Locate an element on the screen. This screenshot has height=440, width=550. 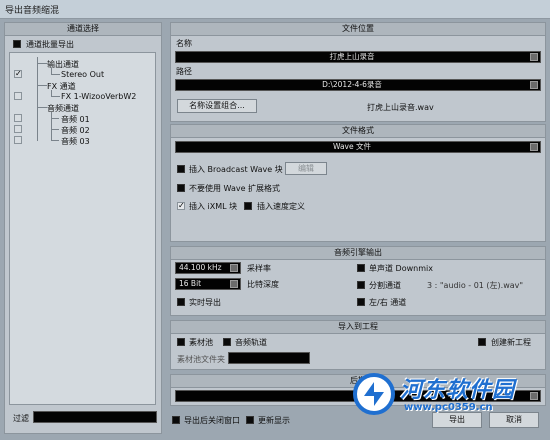
format-select: Wave 文件 is located at coordinates (358, 147).